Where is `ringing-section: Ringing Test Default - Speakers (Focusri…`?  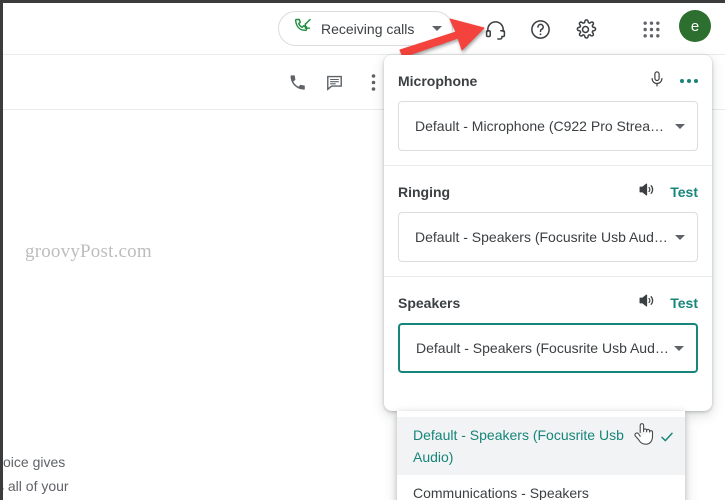
ringing-section: Ringing Test Default - Speakers (Focusri… is located at coordinates (548, 214).